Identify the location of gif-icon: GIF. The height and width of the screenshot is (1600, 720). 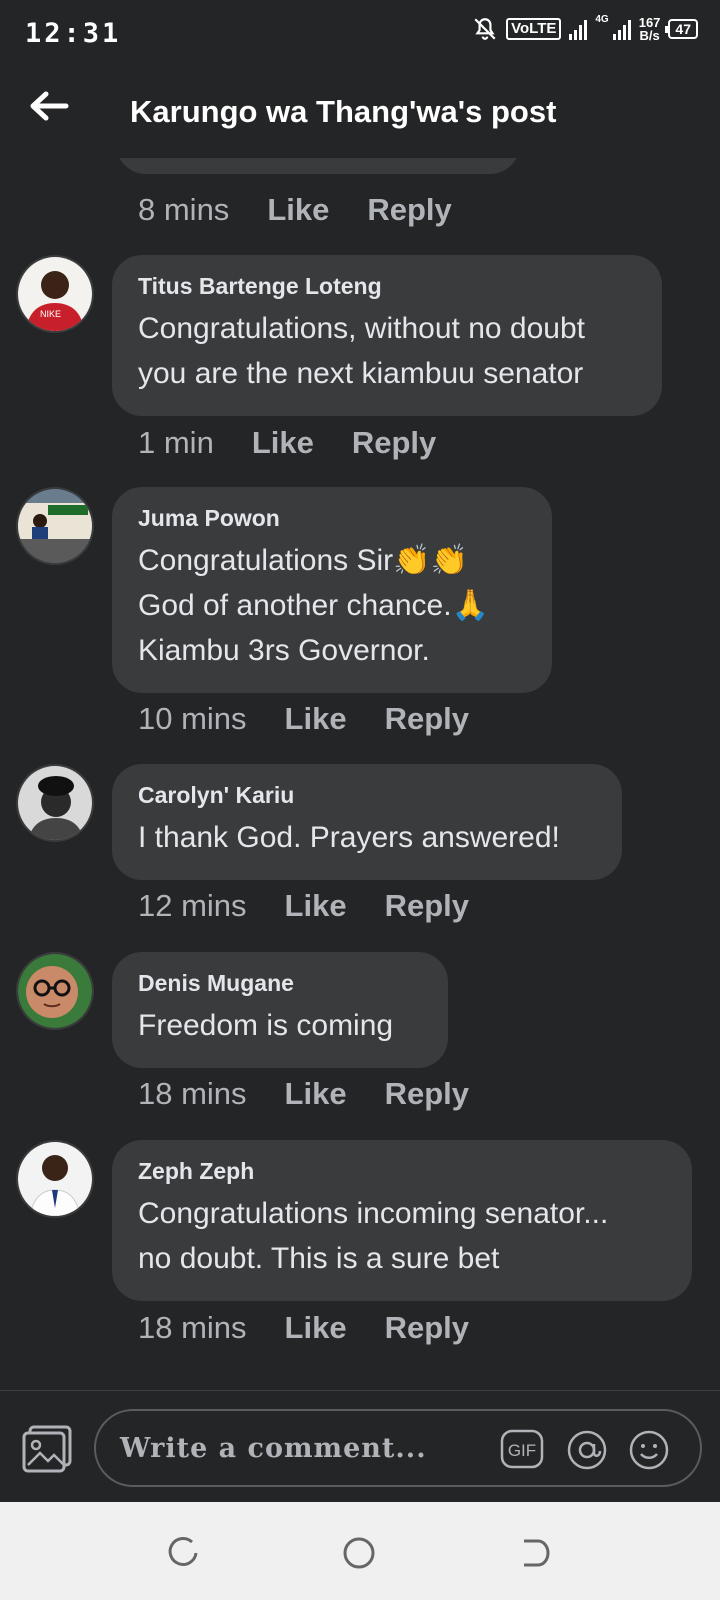
(522, 1449).